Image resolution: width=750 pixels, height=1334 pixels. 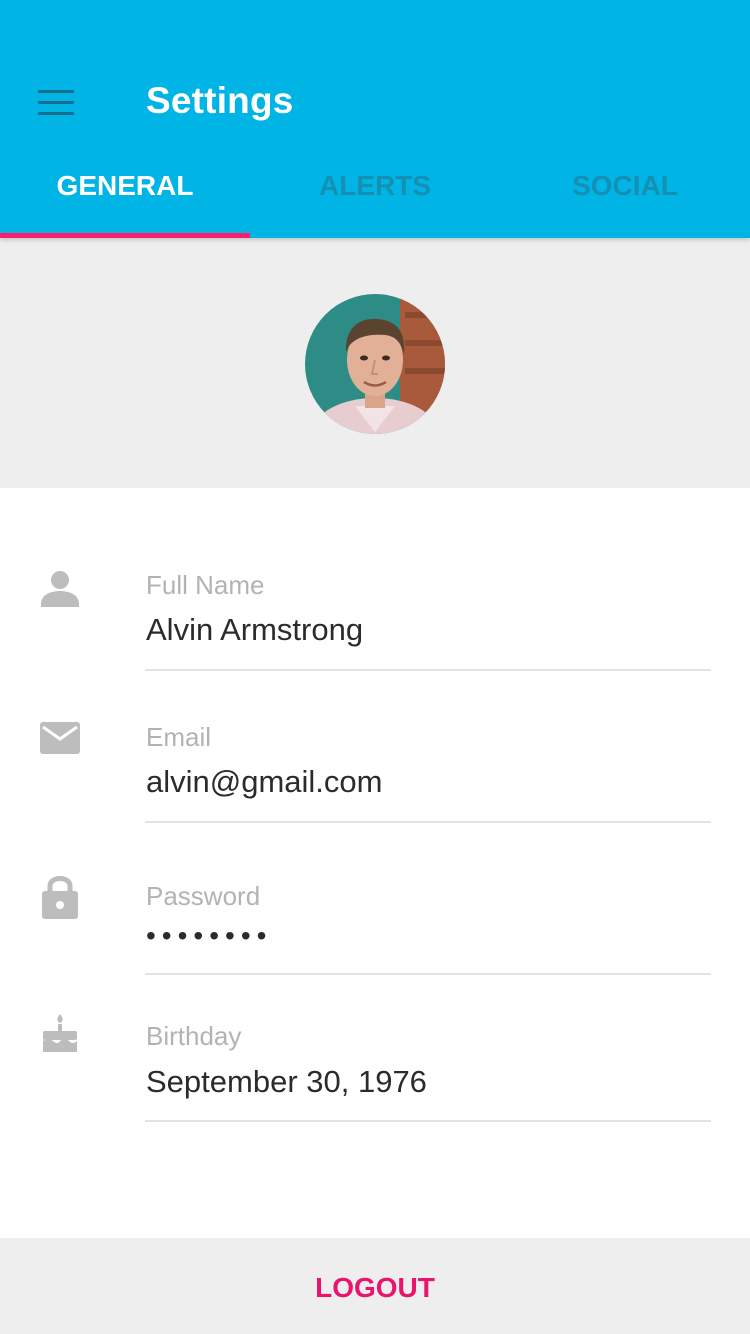 I want to click on tab-alerts: ALERTS, so click(x=375, y=199).